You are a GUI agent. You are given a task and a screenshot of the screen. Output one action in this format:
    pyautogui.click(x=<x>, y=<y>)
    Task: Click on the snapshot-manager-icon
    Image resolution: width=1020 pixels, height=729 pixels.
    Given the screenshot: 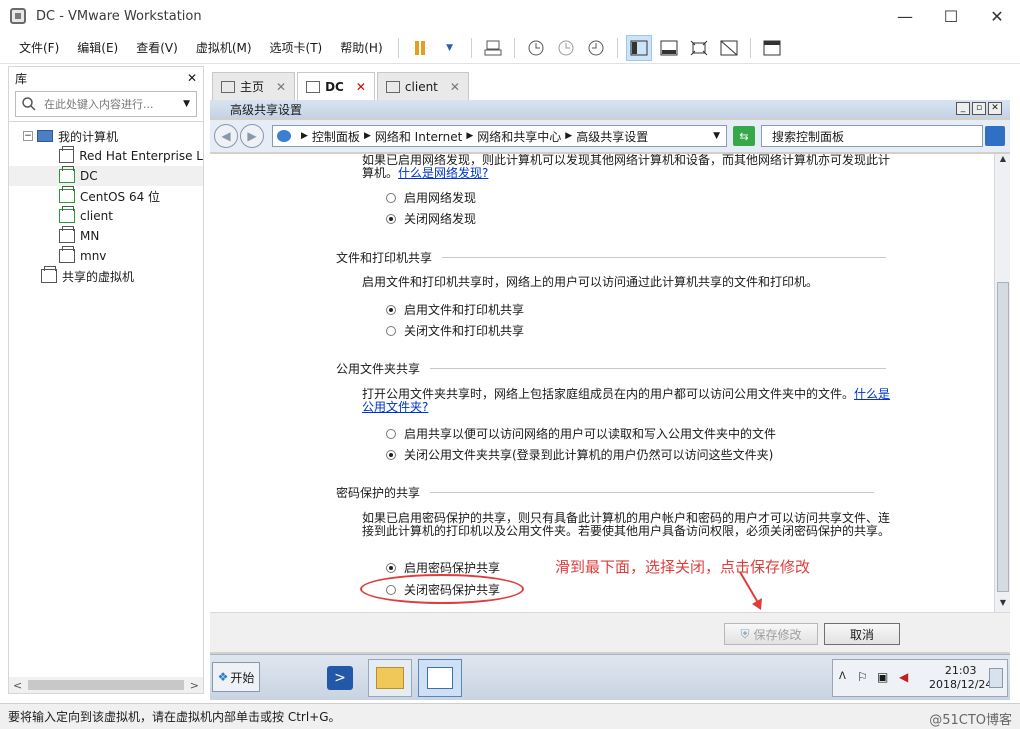 What is the action you would take?
    pyautogui.click(x=596, y=48)
    